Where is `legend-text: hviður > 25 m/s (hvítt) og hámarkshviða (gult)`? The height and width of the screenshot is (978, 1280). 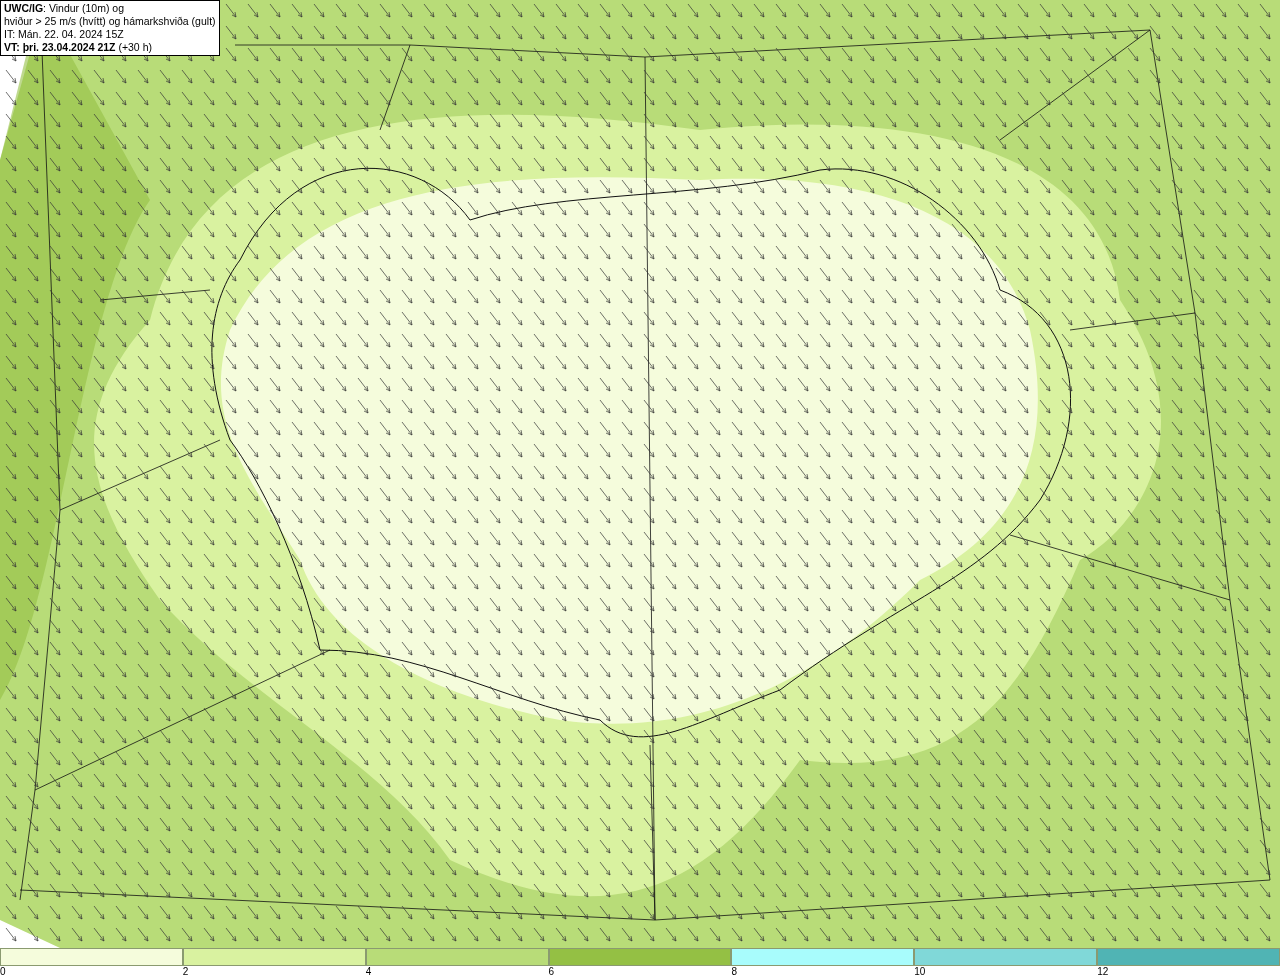 legend-text: hviður > 25 m/s (hvítt) og hámarkshviða (gult) is located at coordinates (110, 21).